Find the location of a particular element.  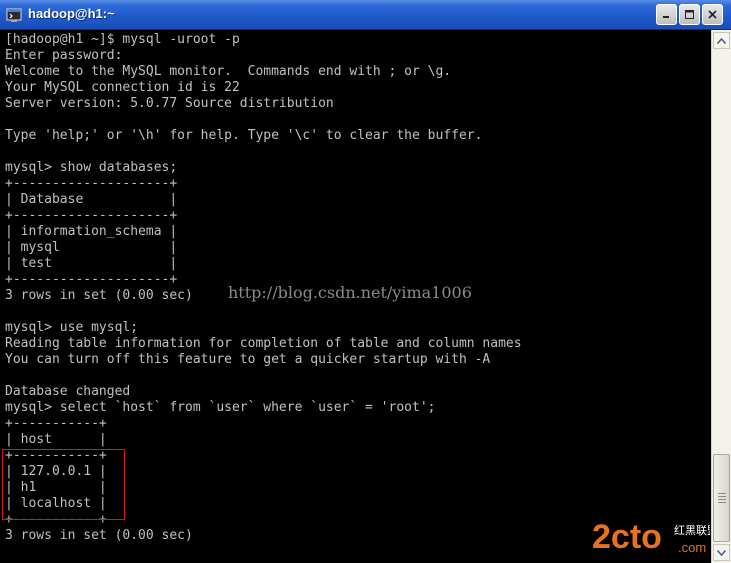

terminal-line: Your MySQL connection id is 22 is located at coordinates (122, 87).